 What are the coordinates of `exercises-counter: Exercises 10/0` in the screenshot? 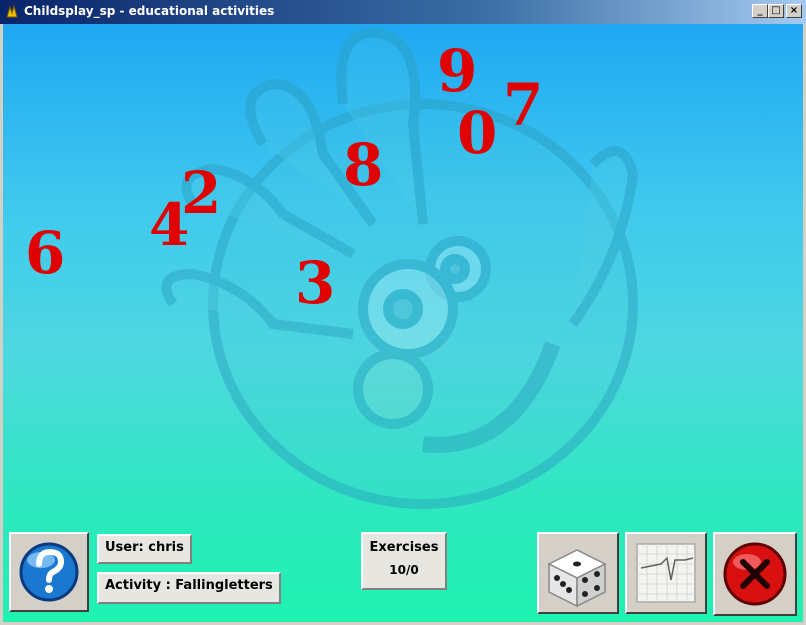 It's located at (404, 561).